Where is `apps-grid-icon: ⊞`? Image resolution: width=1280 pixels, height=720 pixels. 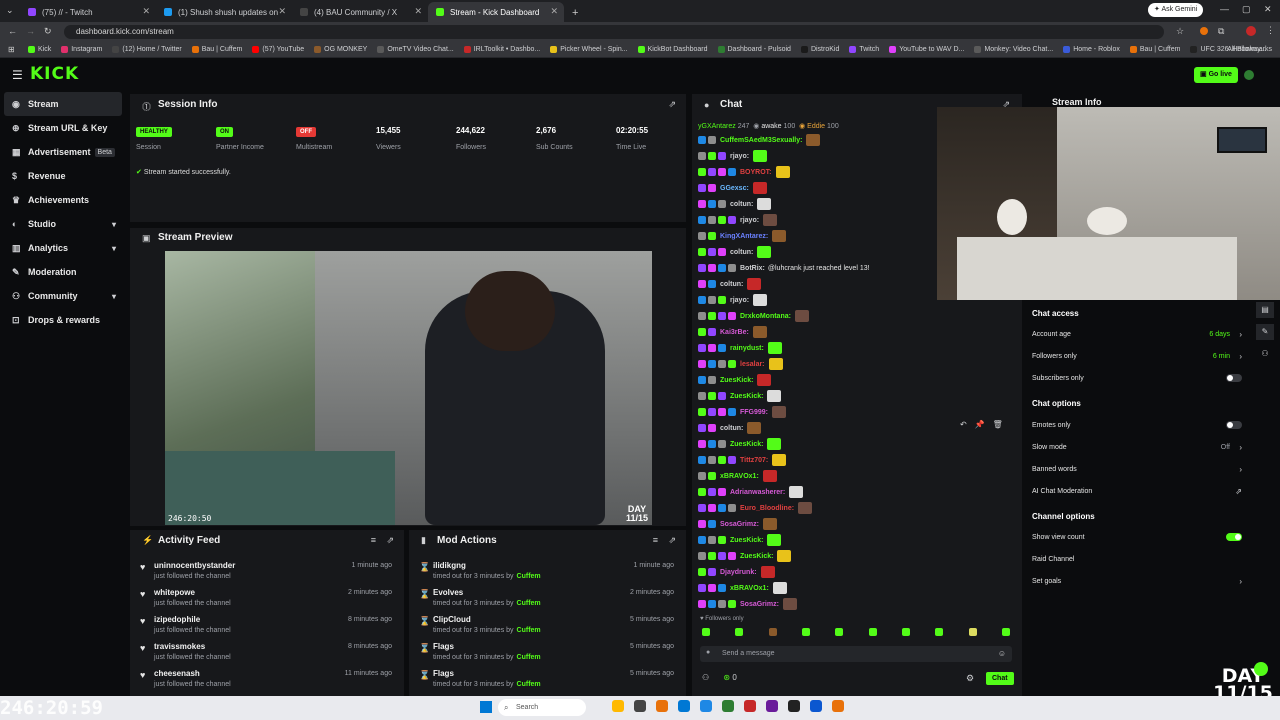
apps-grid-icon: ⊞ is located at coordinates (11, 49).